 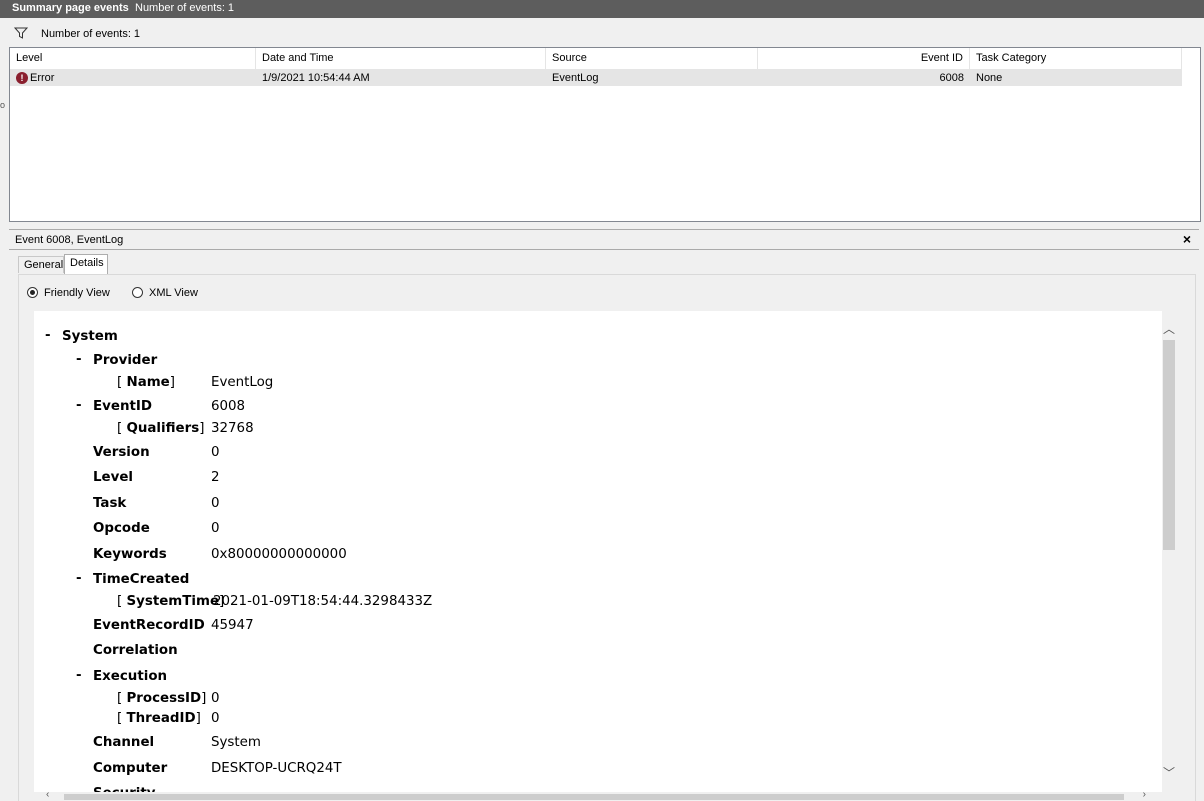 I want to click on attr-threadid: [ ThreadID], so click(x=159, y=718).